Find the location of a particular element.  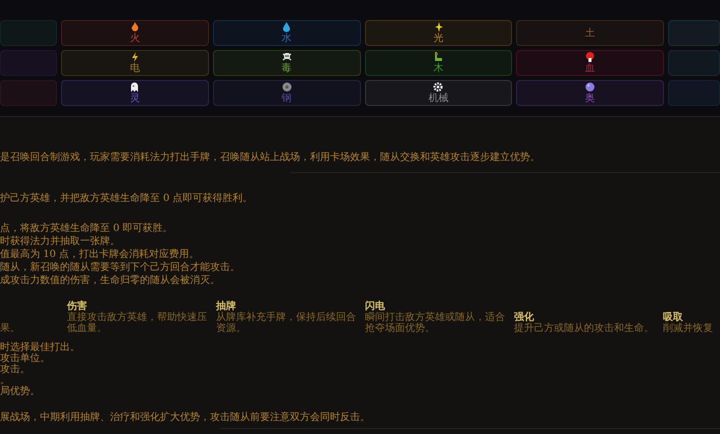

element-card: 血 is located at coordinates (590, 63).